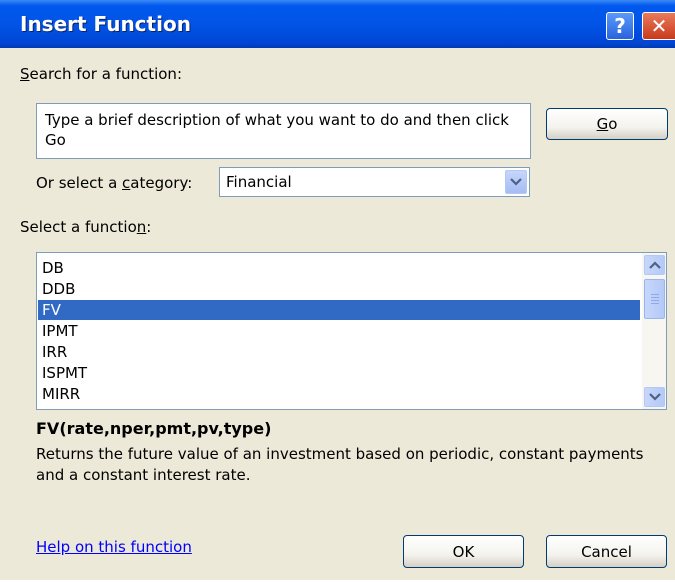 The width and height of the screenshot is (675, 582). Describe the element at coordinates (606, 551) in the screenshot. I see `cancel-button: Cancel` at that location.